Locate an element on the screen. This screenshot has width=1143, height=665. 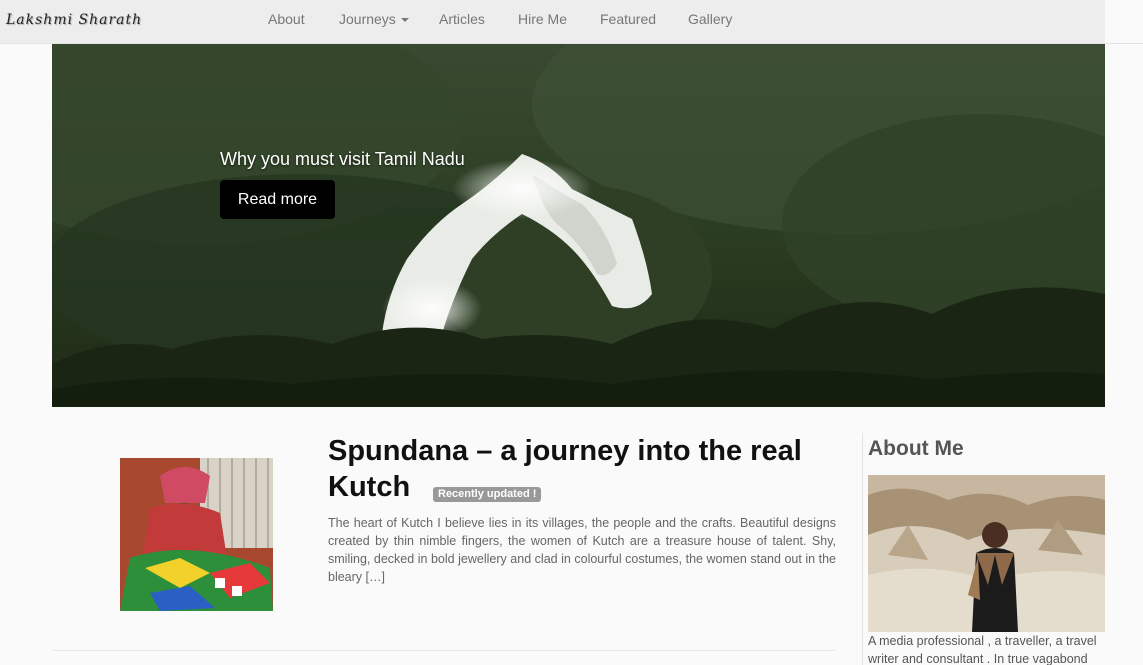
kutch-woman-image is located at coordinates (196, 534).